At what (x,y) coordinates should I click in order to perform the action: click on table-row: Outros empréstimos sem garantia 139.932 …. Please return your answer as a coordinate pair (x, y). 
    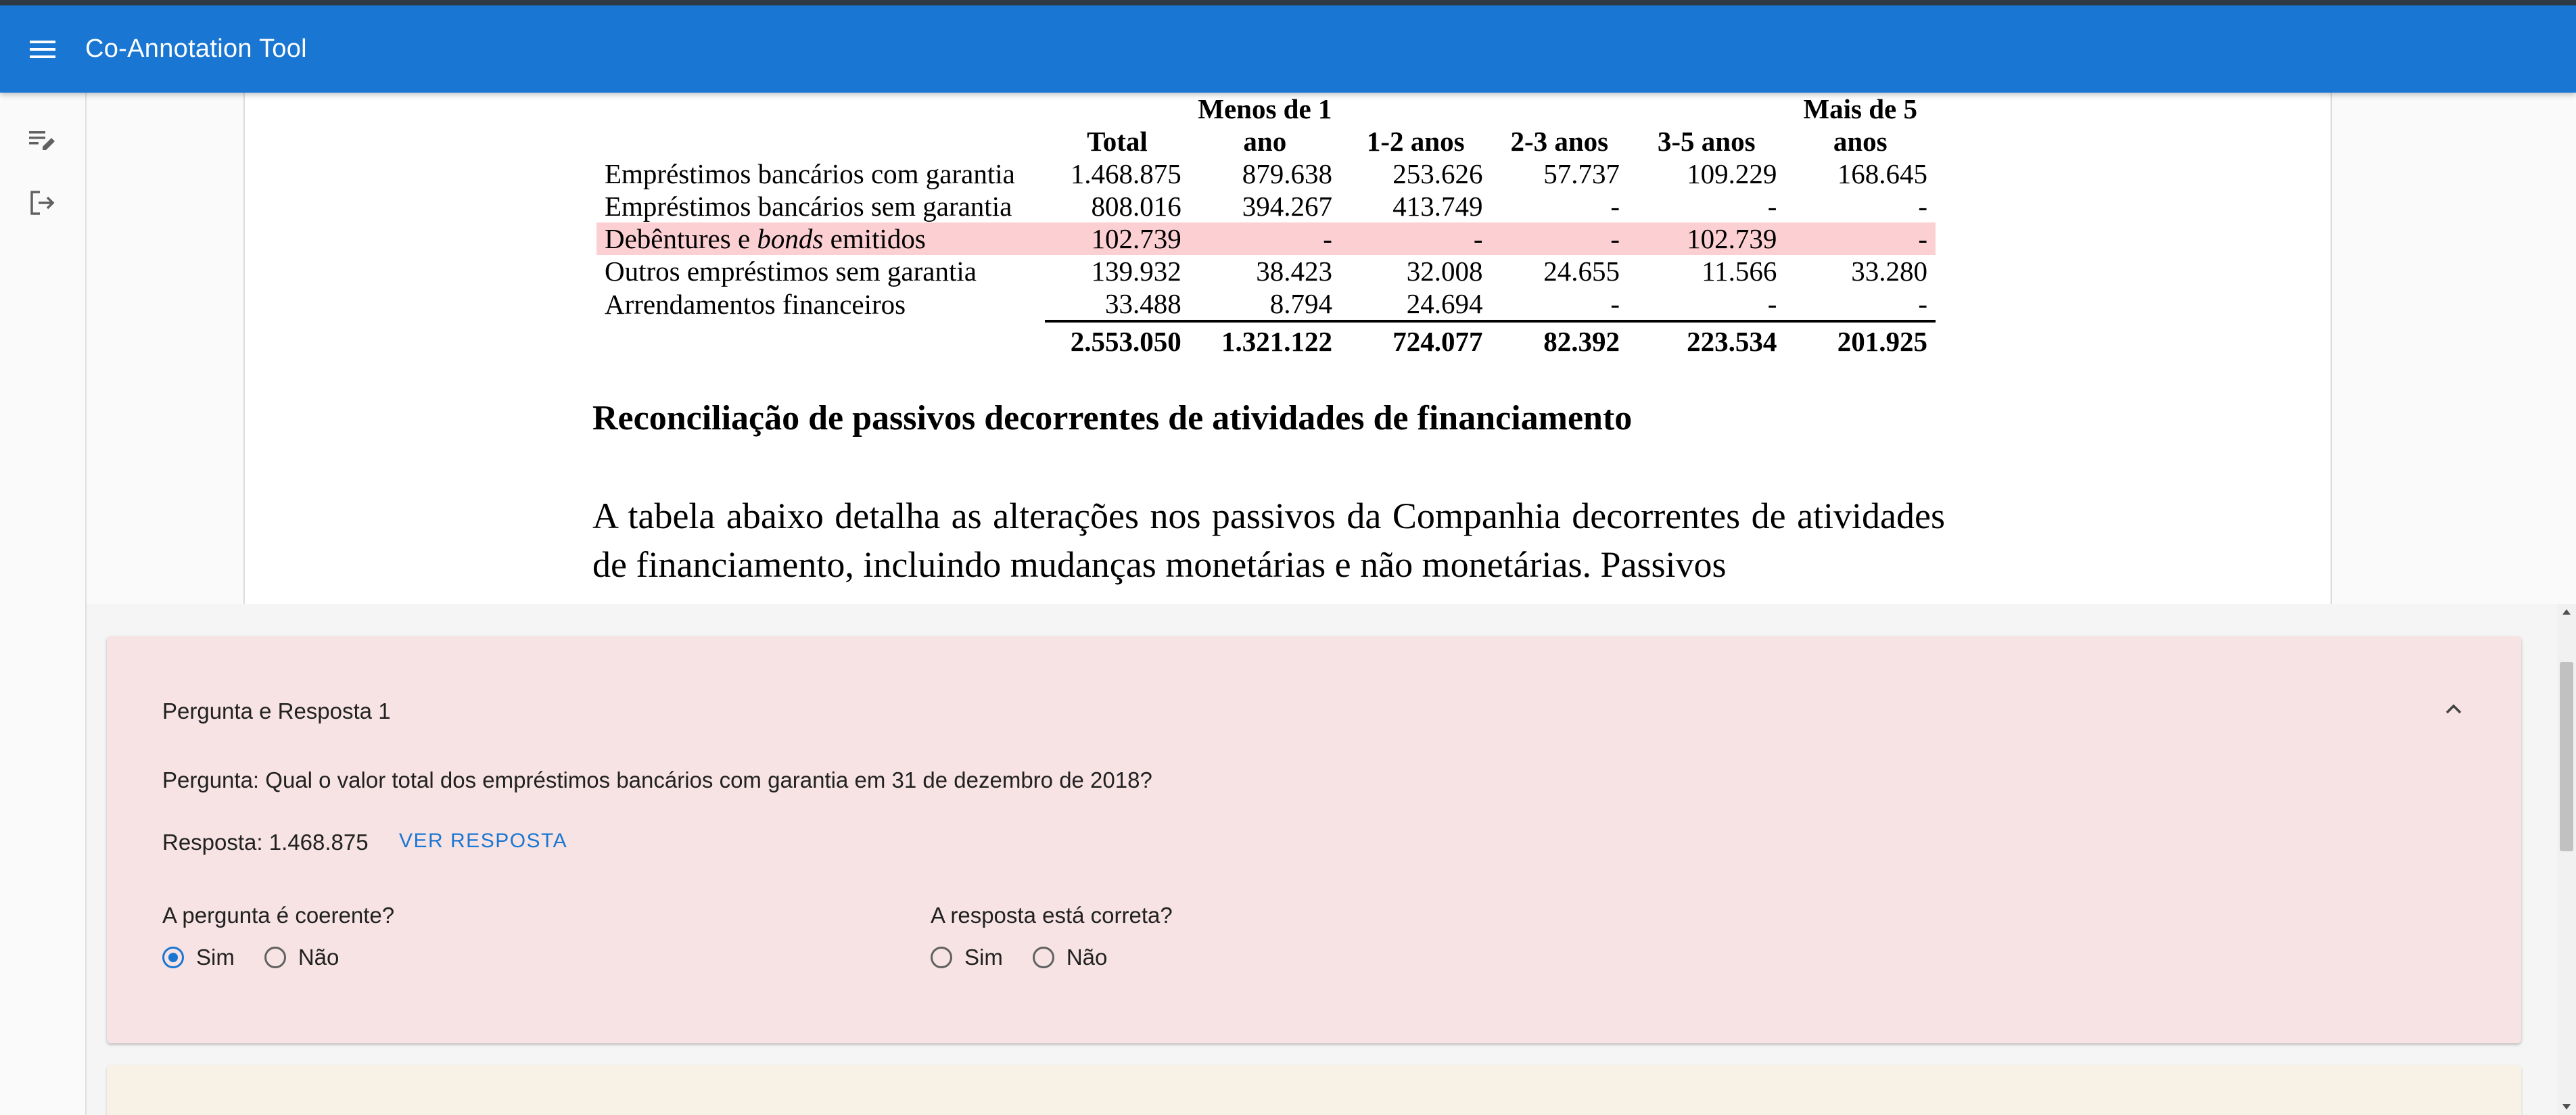
    Looking at the image, I should click on (1266, 271).